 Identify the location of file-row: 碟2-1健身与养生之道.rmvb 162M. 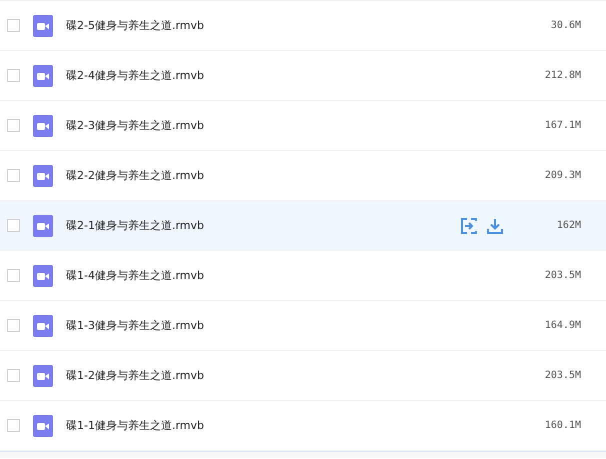
(303, 226).